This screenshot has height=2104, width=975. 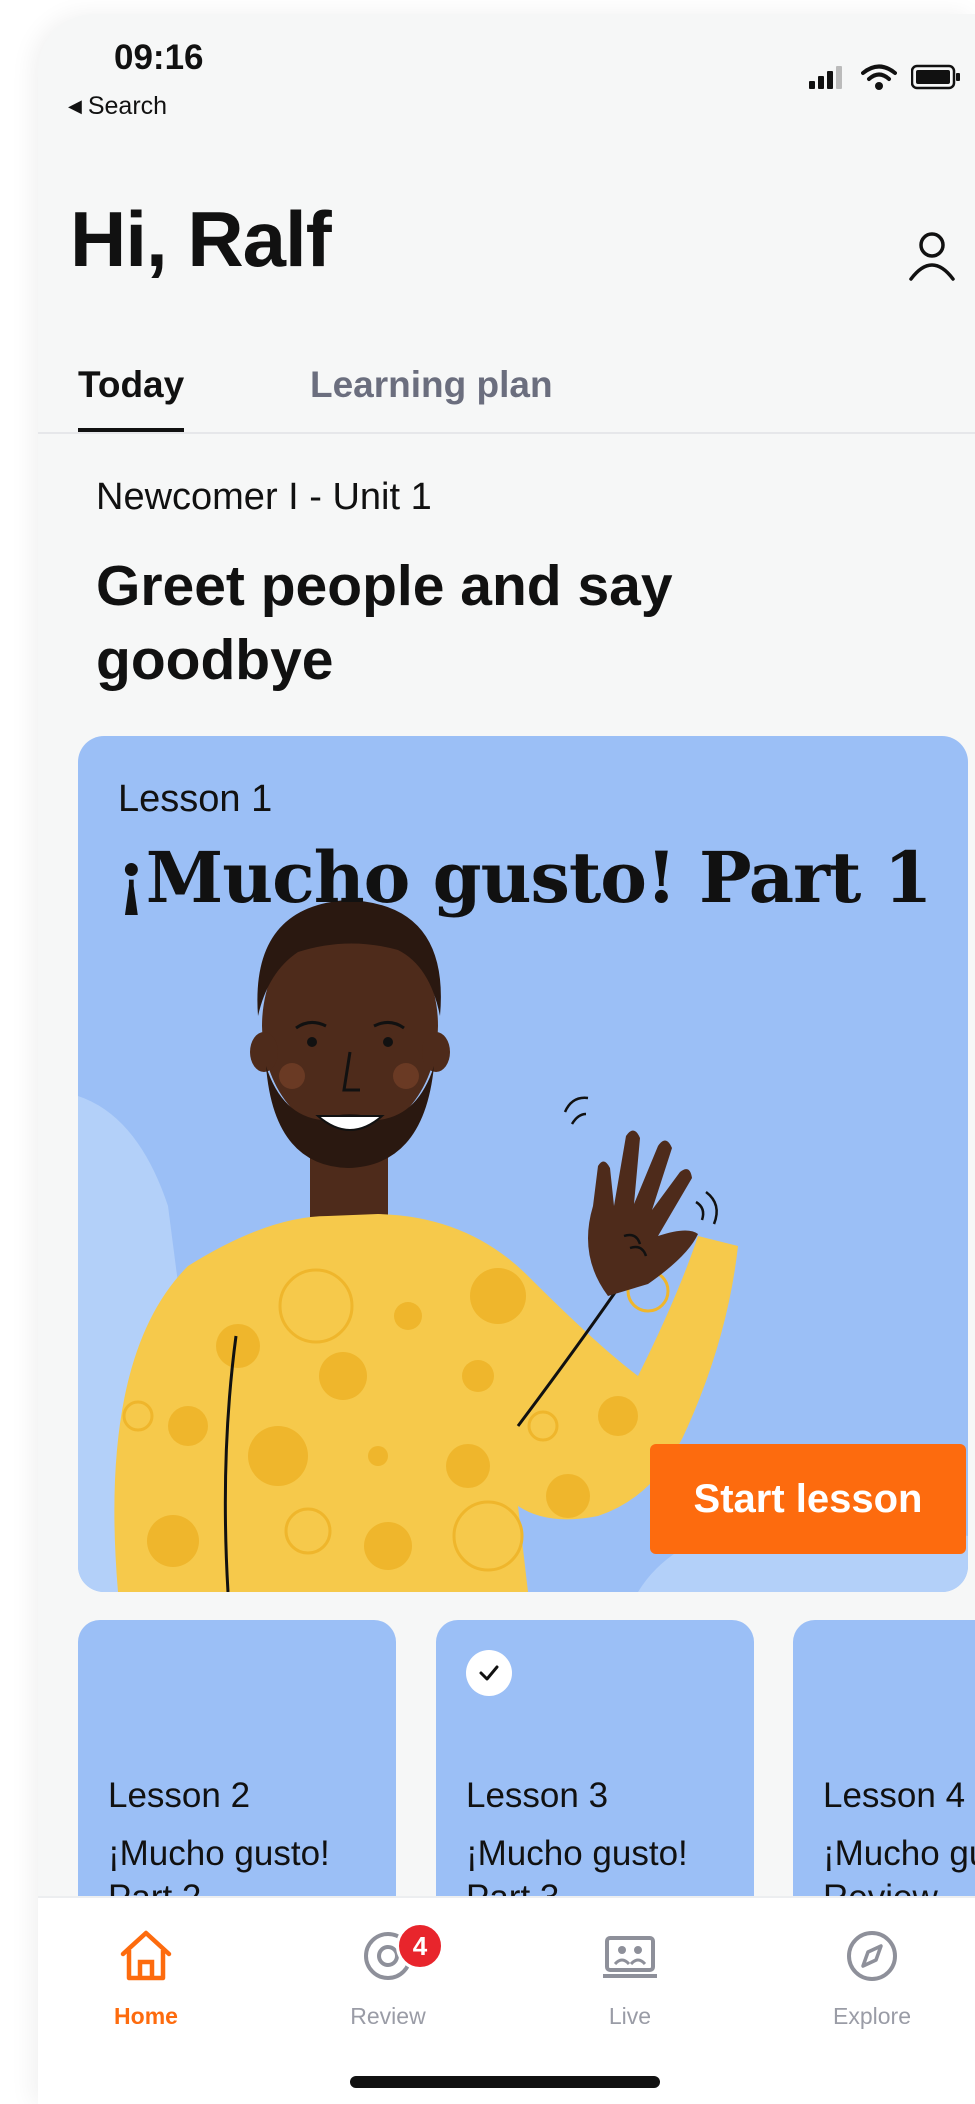 I want to click on hero-lesson-number: Lesson 1, so click(x=195, y=799).